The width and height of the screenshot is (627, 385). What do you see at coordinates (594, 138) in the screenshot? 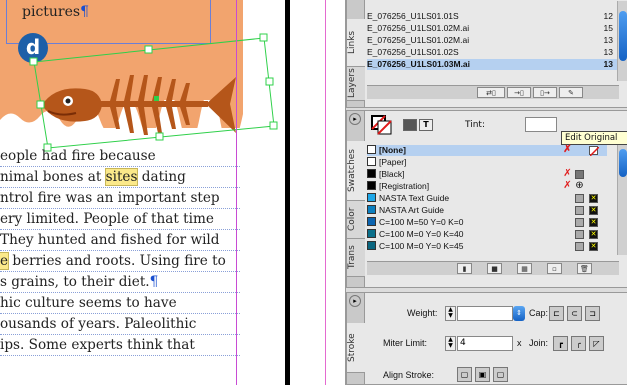
I see `edit-original-tooltip: Edit Original` at bounding box center [594, 138].